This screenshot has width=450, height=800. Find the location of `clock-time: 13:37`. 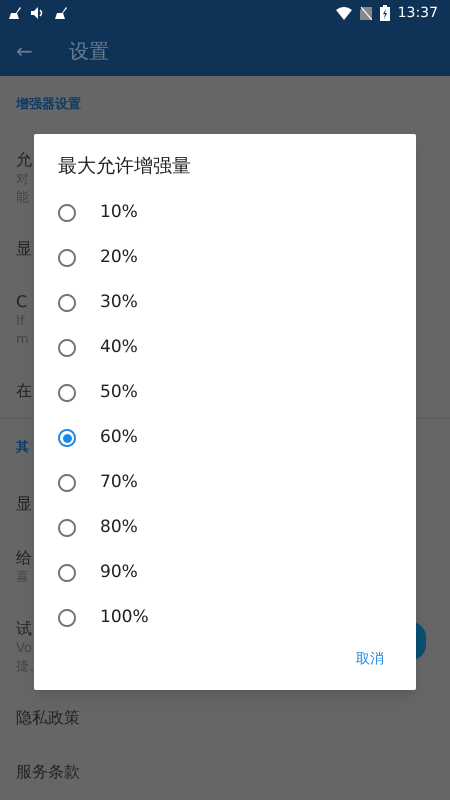

clock-time: 13:37 is located at coordinates (418, 13).